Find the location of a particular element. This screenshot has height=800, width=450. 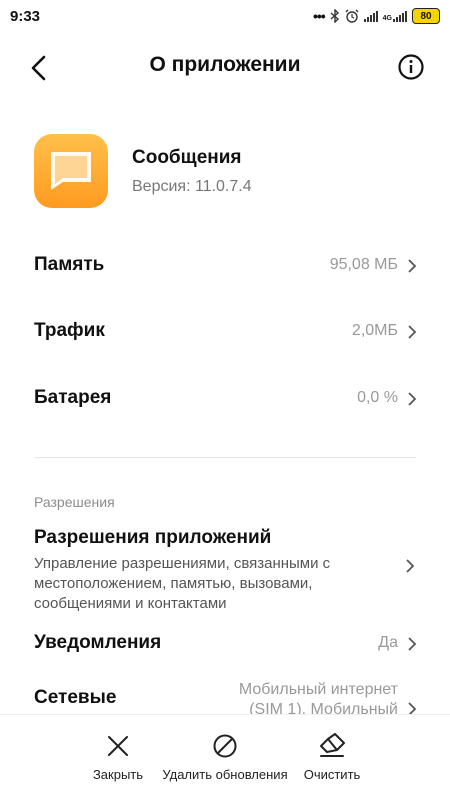

block-icon is located at coordinates (225, 746).